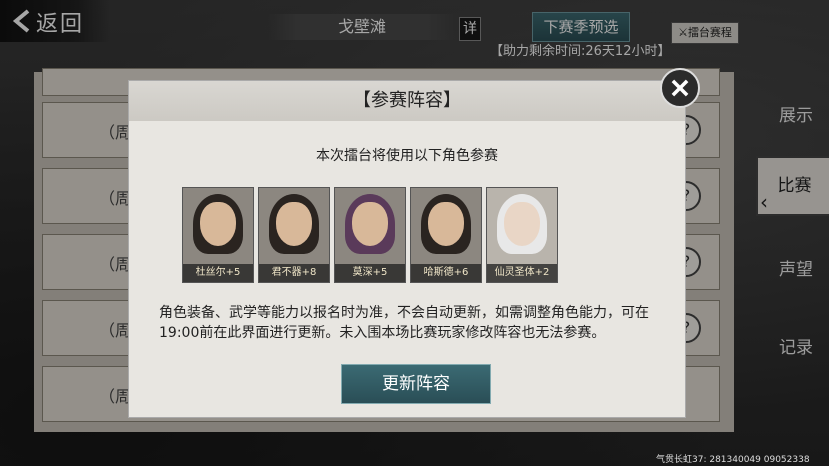 The height and width of the screenshot is (466, 829). Describe the element at coordinates (733, 460) in the screenshot. I see `footer-info: 气贯长虹37: 281340049 09052338` at that location.